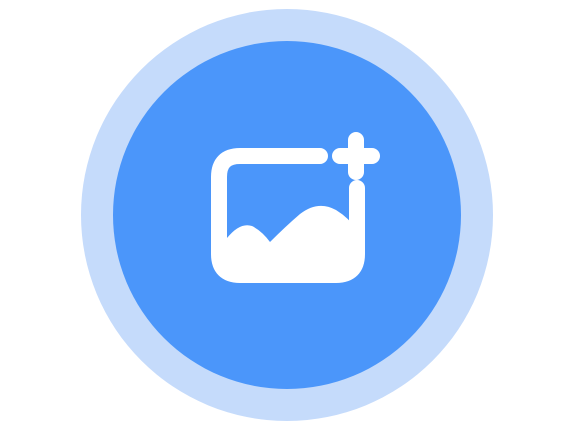 Image resolution: width=585 pixels, height=427 pixels. I want to click on add-image-icon, so click(295, 207).